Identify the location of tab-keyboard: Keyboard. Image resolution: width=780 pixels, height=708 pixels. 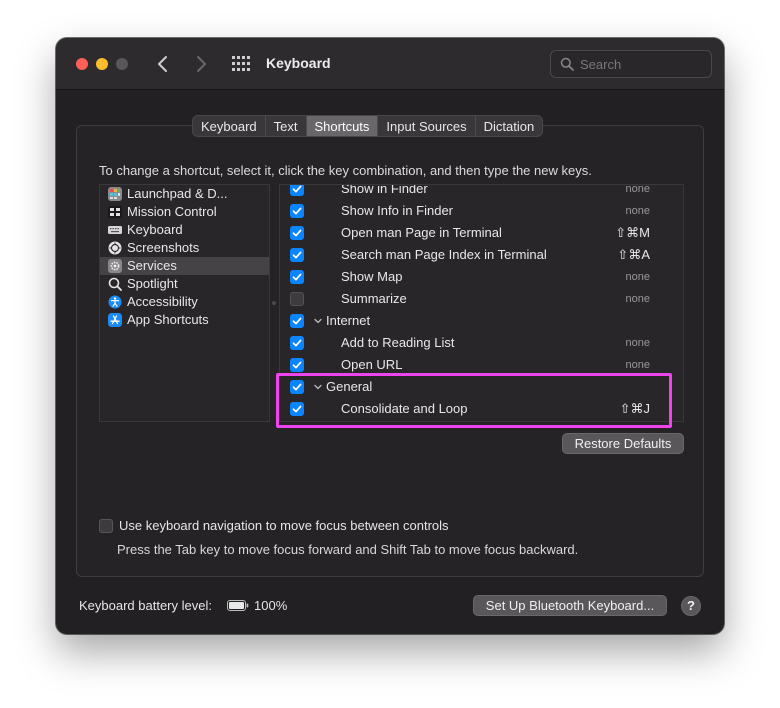
(229, 126).